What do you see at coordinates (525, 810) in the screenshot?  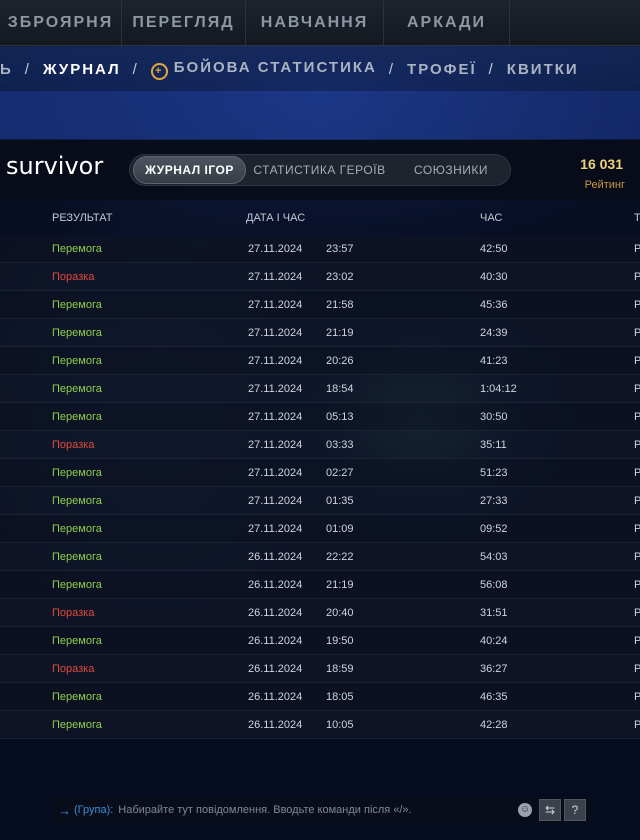 I see `emoji-icon: ☺` at bounding box center [525, 810].